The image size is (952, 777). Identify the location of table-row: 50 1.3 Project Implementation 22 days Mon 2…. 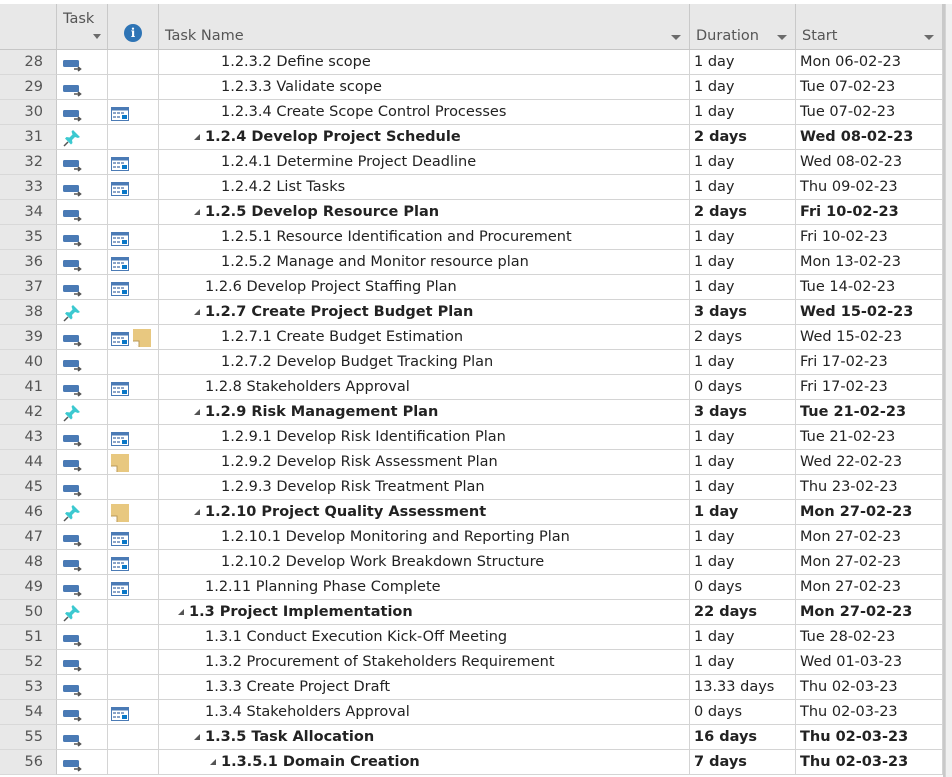
(472, 612).